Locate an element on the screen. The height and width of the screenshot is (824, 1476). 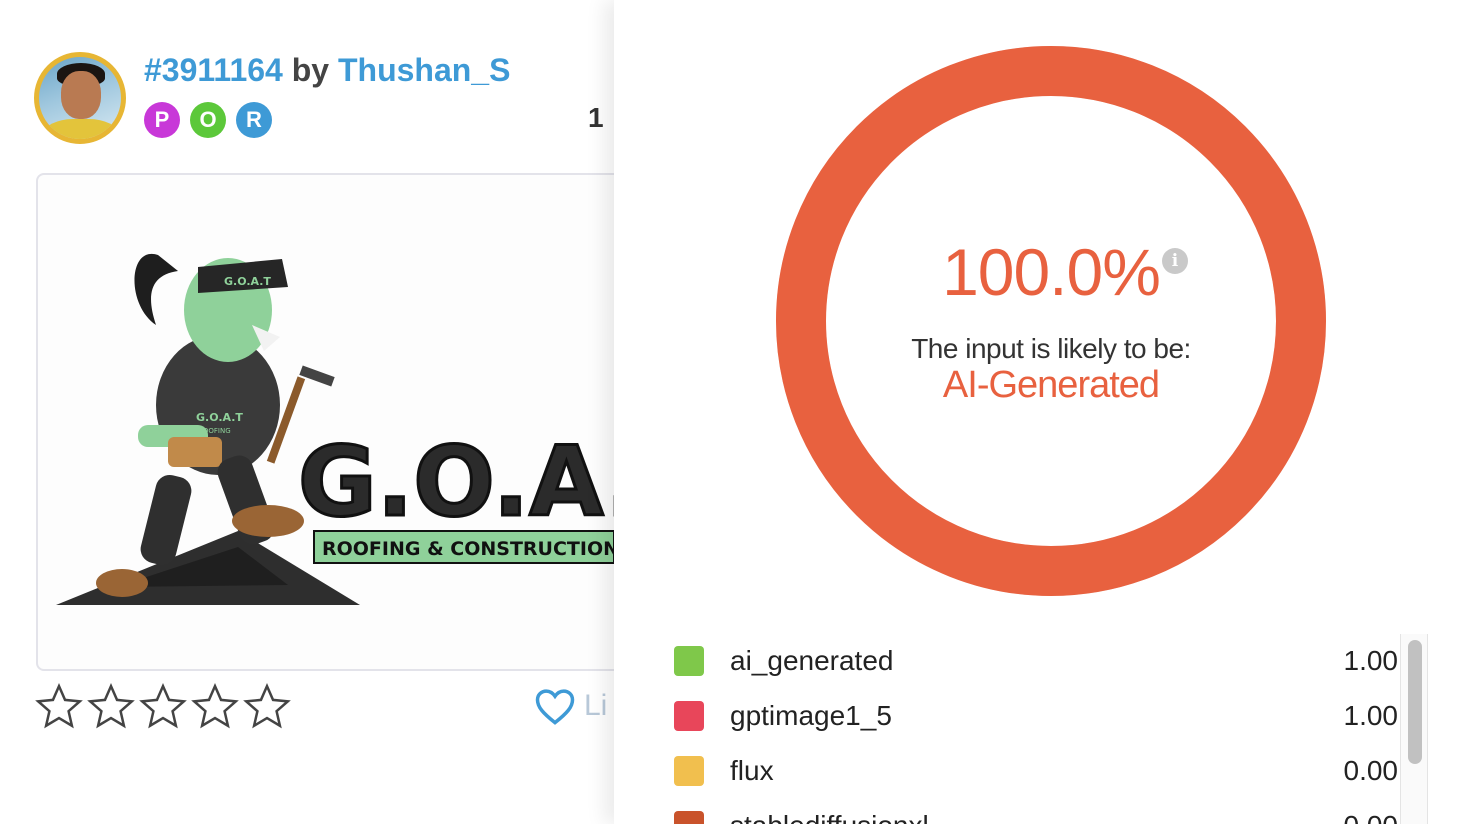
goat-horn is located at coordinates (156, 289).